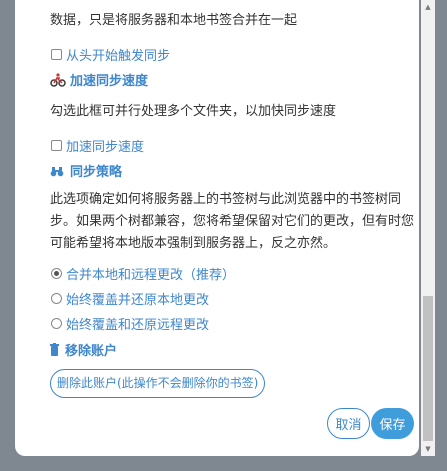 This screenshot has height=471, width=447. What do you see at coordinates (58, 79) in the screenshot?
I see `bike-icon` at bounding box center [58, 79].